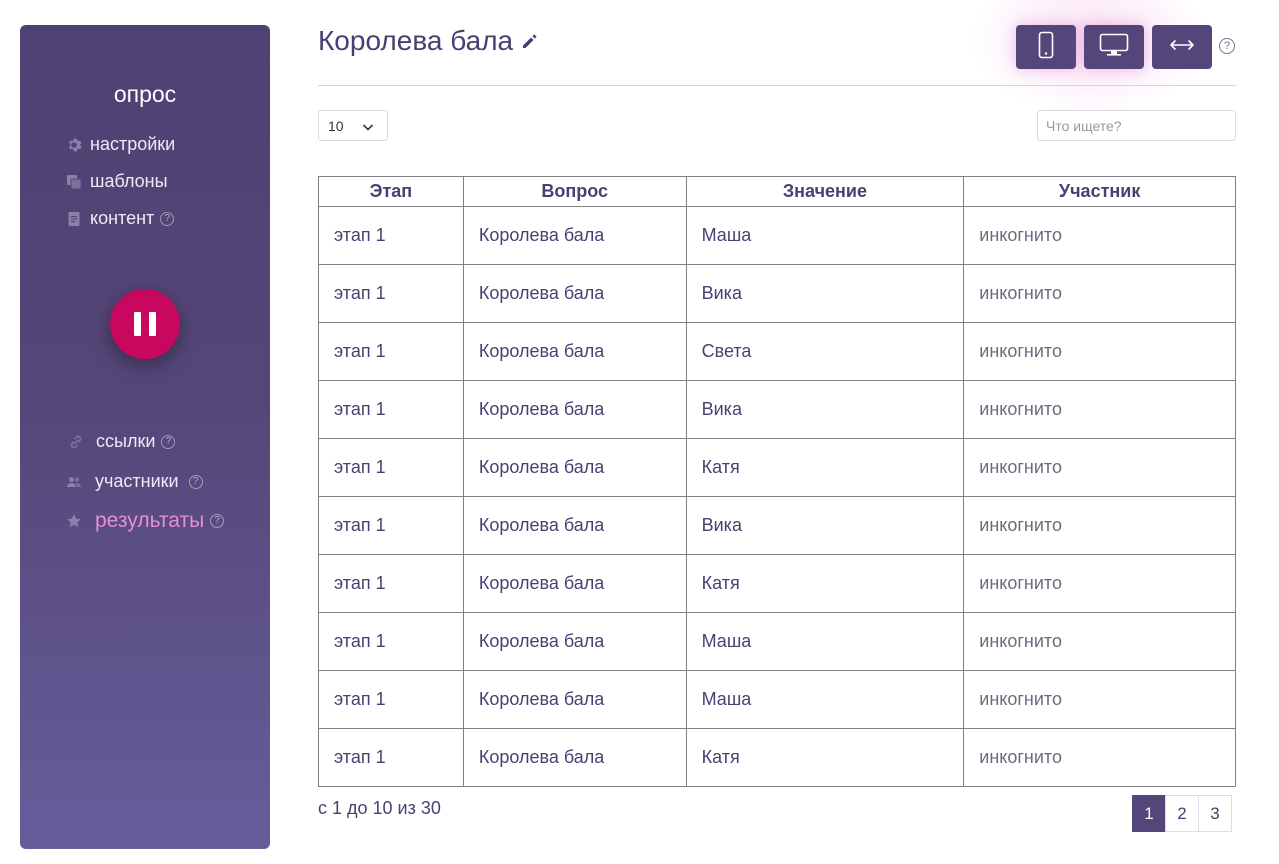  Describe the element at coordinates (126, 441) in the screenshot. I see `sidebar-item-label: ссылки` at that location.